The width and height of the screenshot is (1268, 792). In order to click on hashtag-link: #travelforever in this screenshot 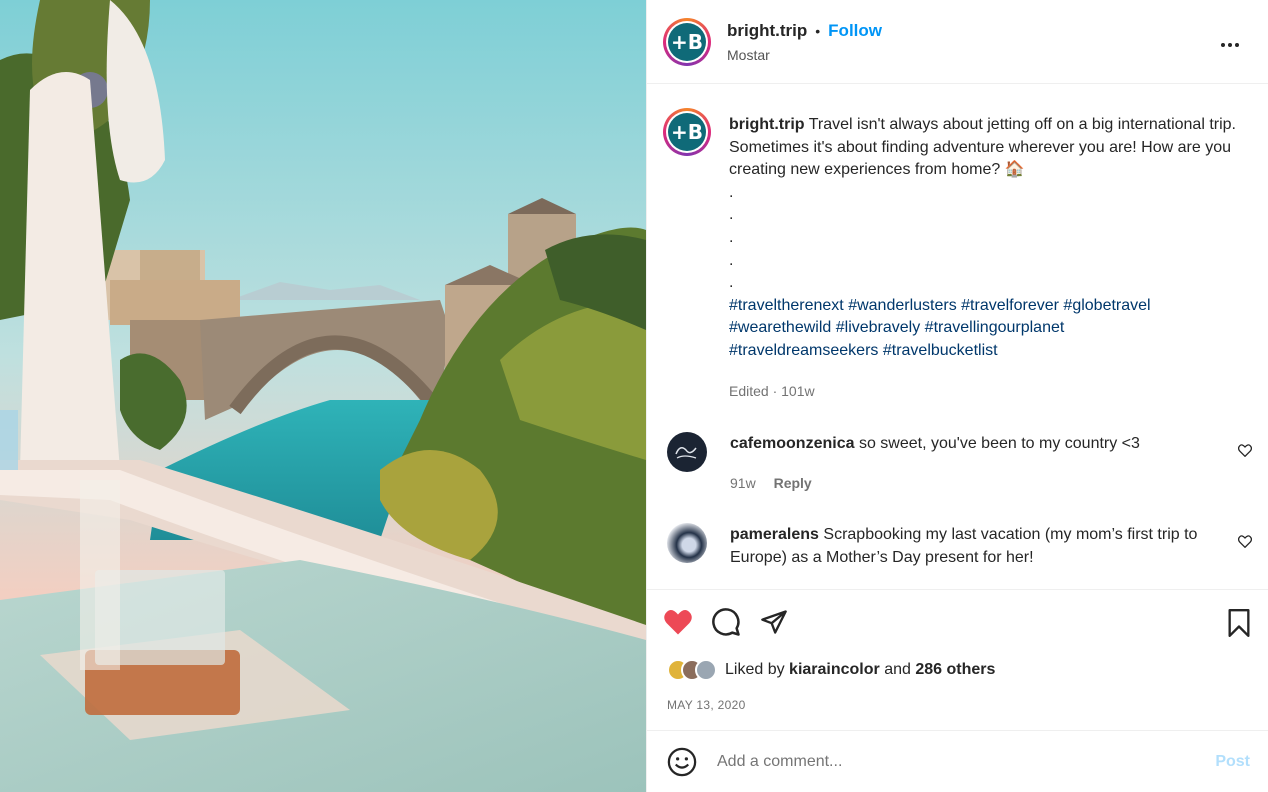, I will do `click(1010, 305)`.